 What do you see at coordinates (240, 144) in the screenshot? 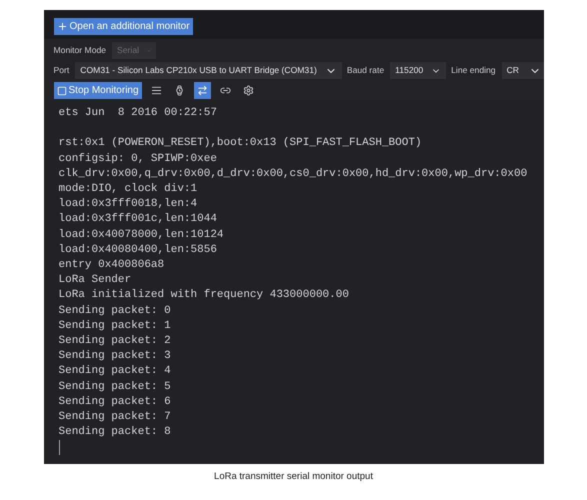
I see `console-line: rst:0x1 (POWERON_RESET),boot:0x13 (SPI_FAST_FLASH_BOOT)` at bounding box center [240, 144].